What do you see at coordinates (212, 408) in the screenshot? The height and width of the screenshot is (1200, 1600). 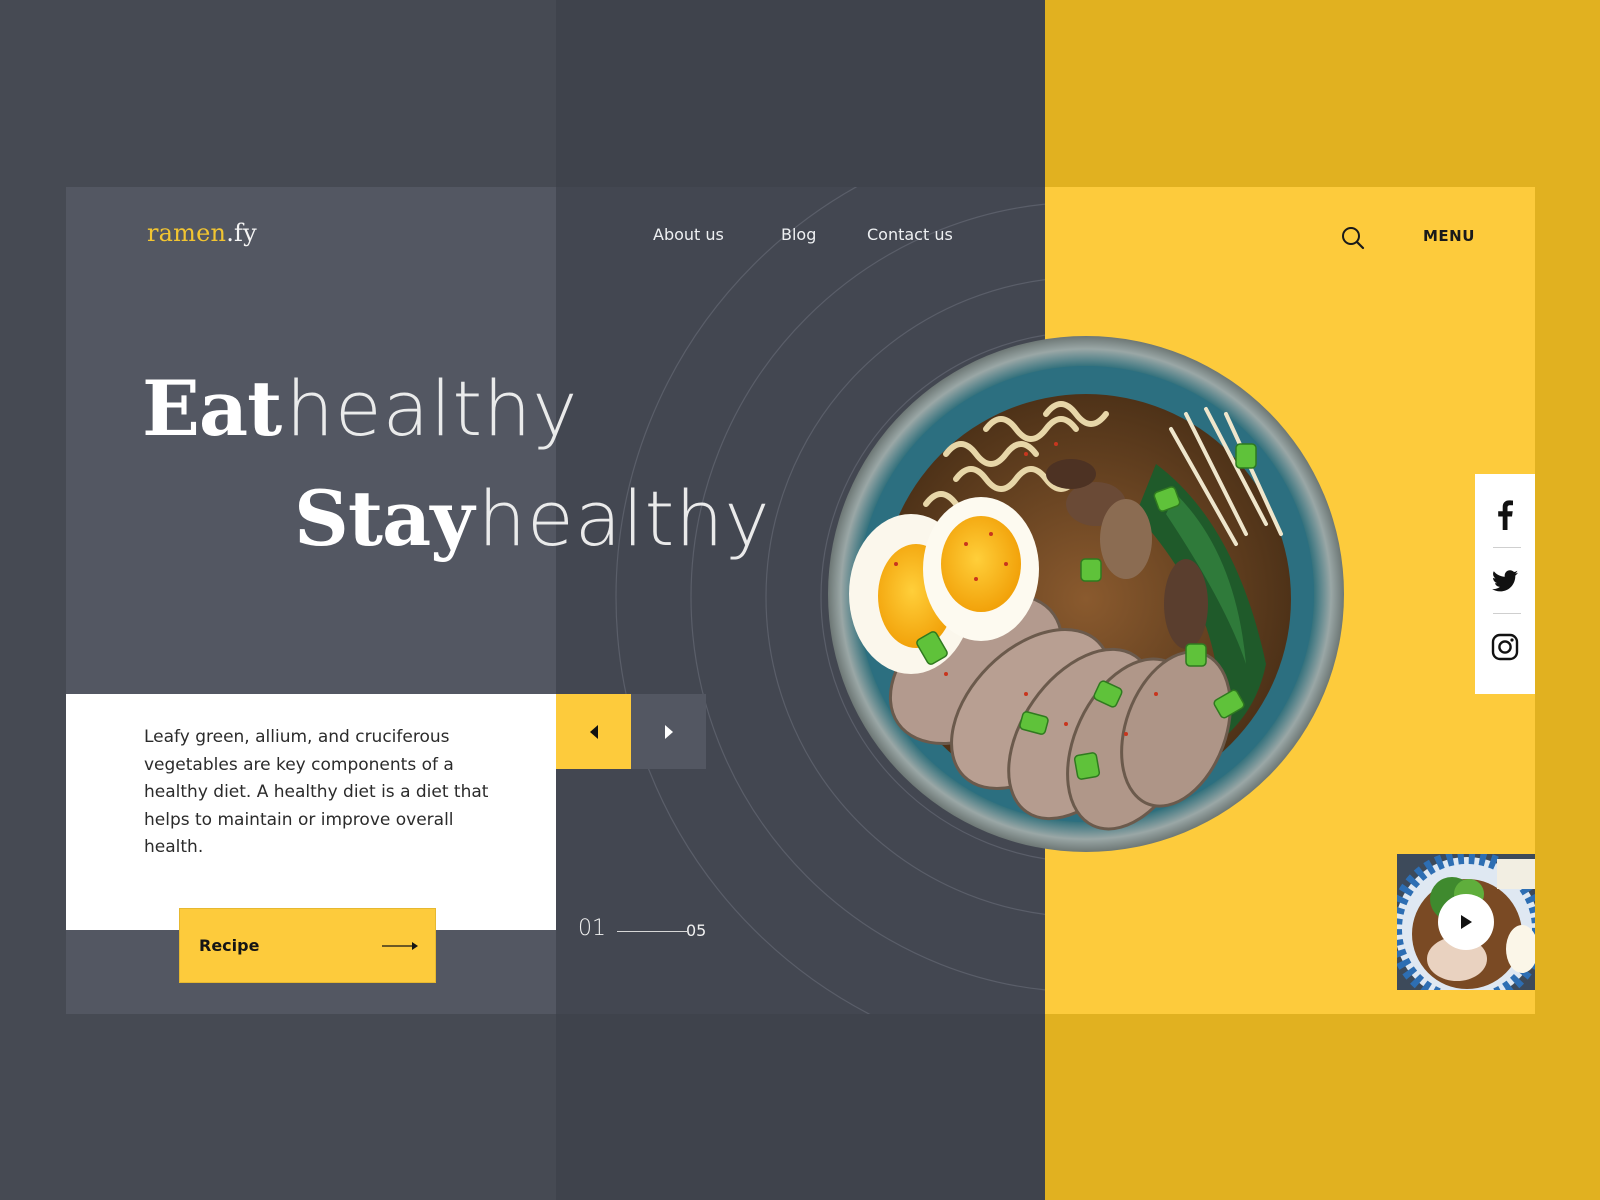 I see `headline-eat: Eat` at bounding box center [212, 408].